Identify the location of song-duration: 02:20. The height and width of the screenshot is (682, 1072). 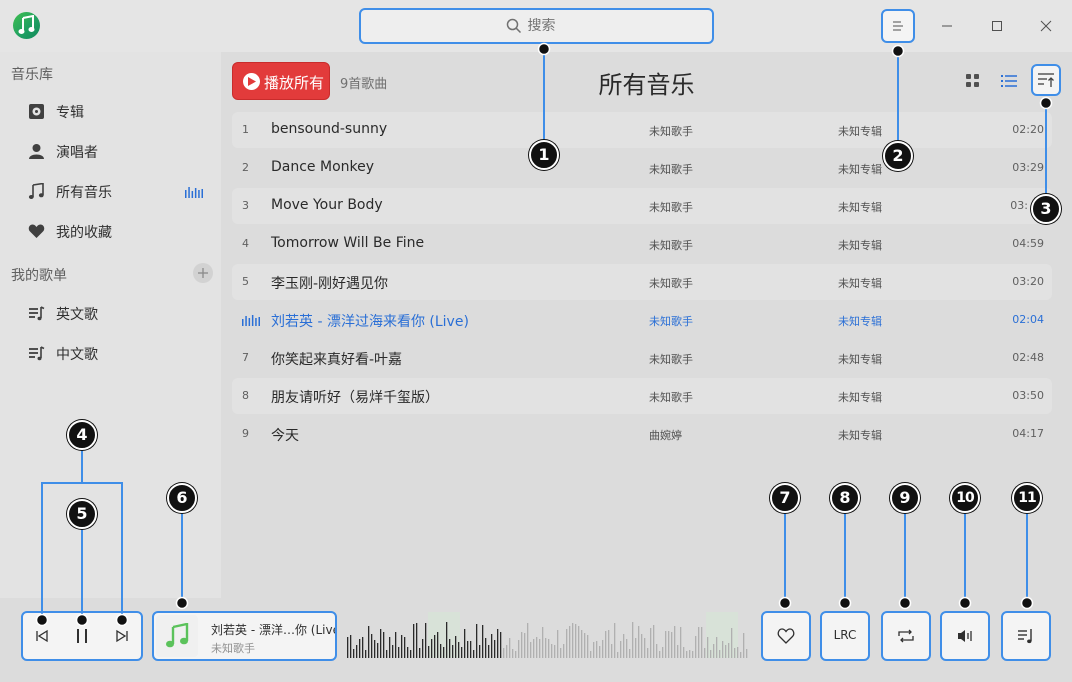
(1028, 129).